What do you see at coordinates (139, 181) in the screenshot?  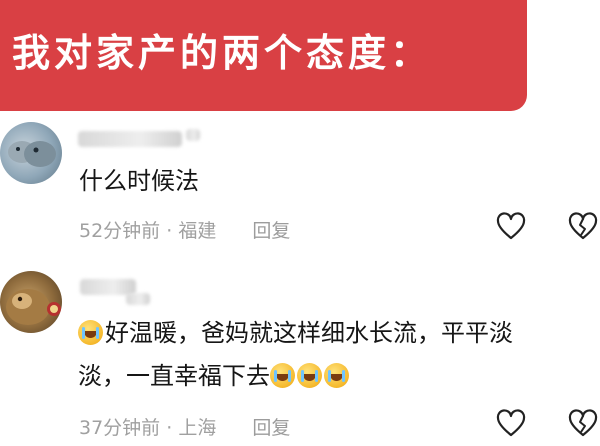 I see `comment-text: 什么时候法` at bounding box center [139, 181].